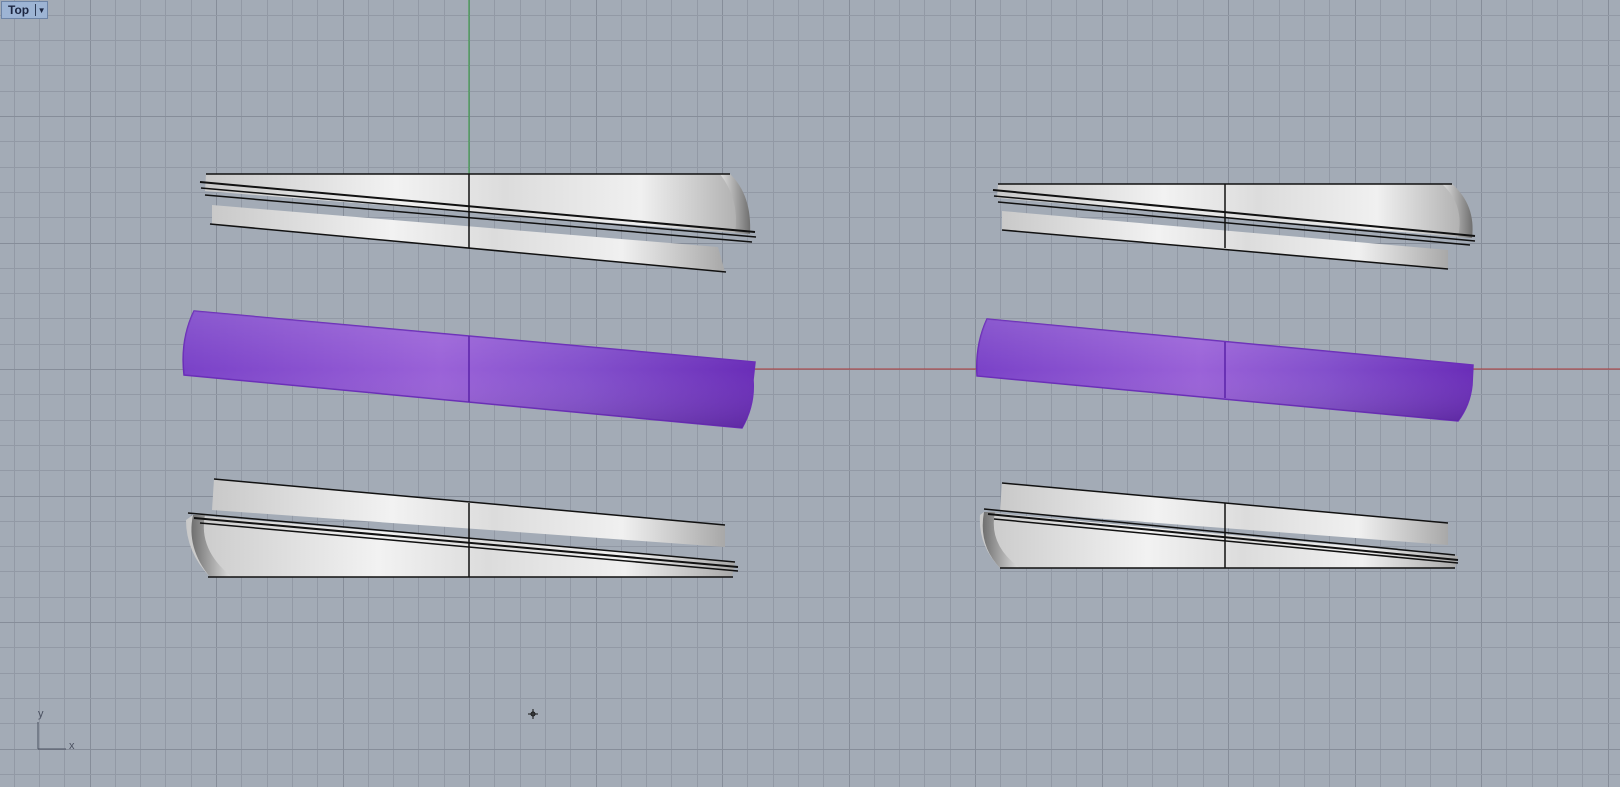 This screenshot has height=787, width=1620. I want to click on right-top-ring-half, so click(1234, 226).